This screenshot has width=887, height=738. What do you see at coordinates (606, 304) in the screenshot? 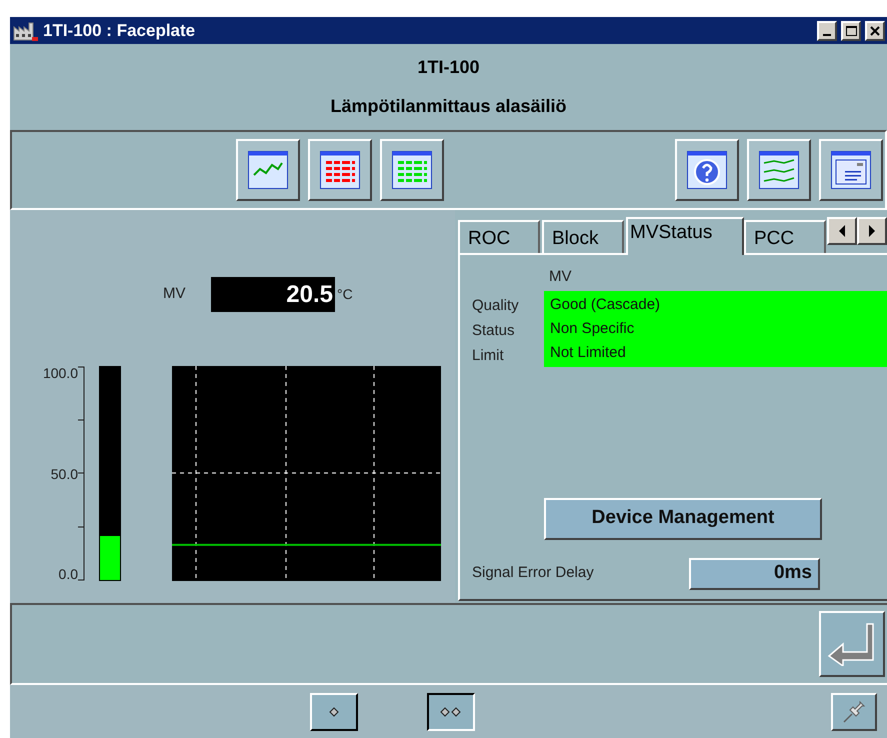
I see `status-value: Good (Cascade)` at bounding box center [606, 304].